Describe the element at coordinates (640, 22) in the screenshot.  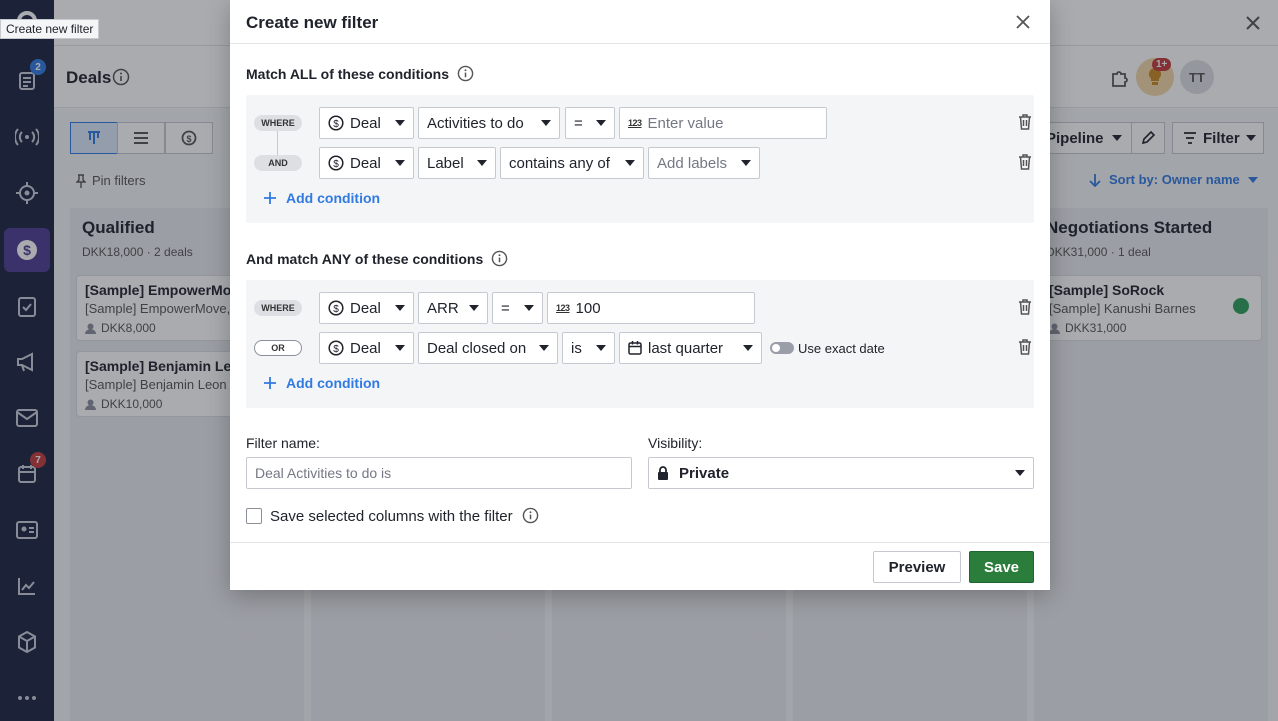
I see `modal-header: Create new filter` at that location.